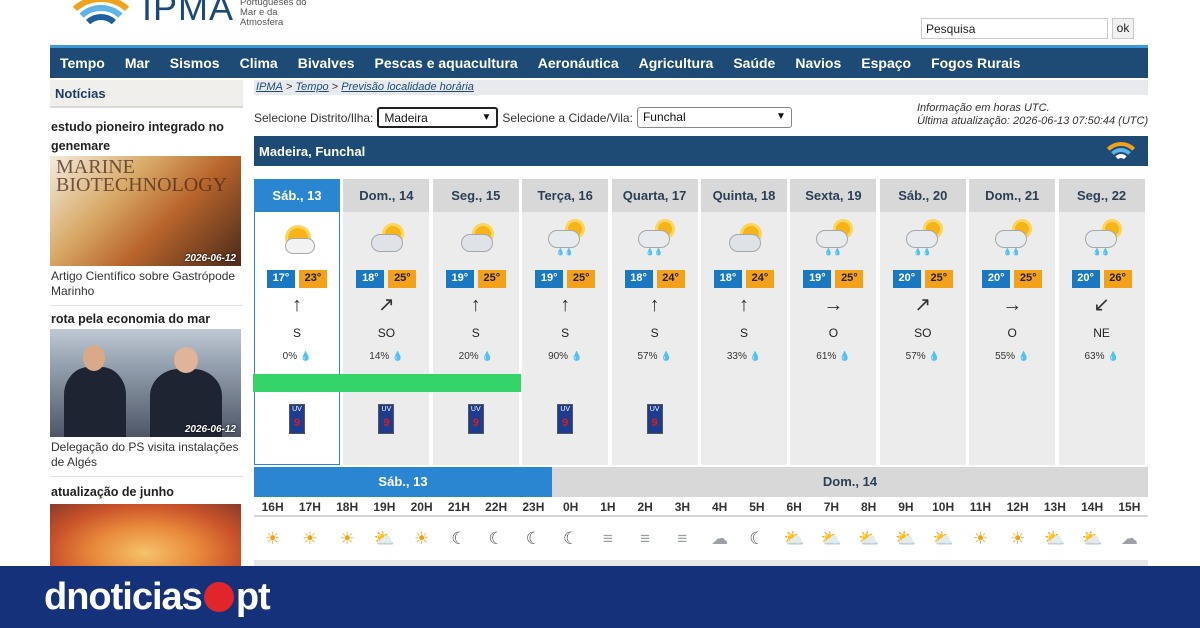  I want to click on uv-index-icon: UV 9, so click(475, 419).